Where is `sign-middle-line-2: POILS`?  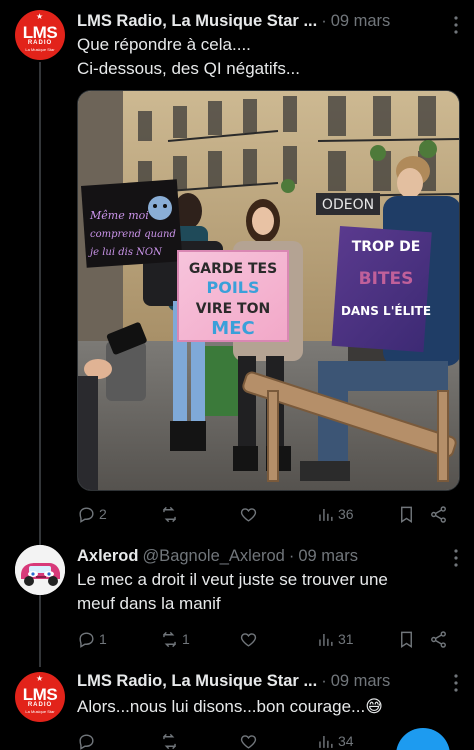 sign-middle-line-2: POILS is located at coordinates (233, 287).